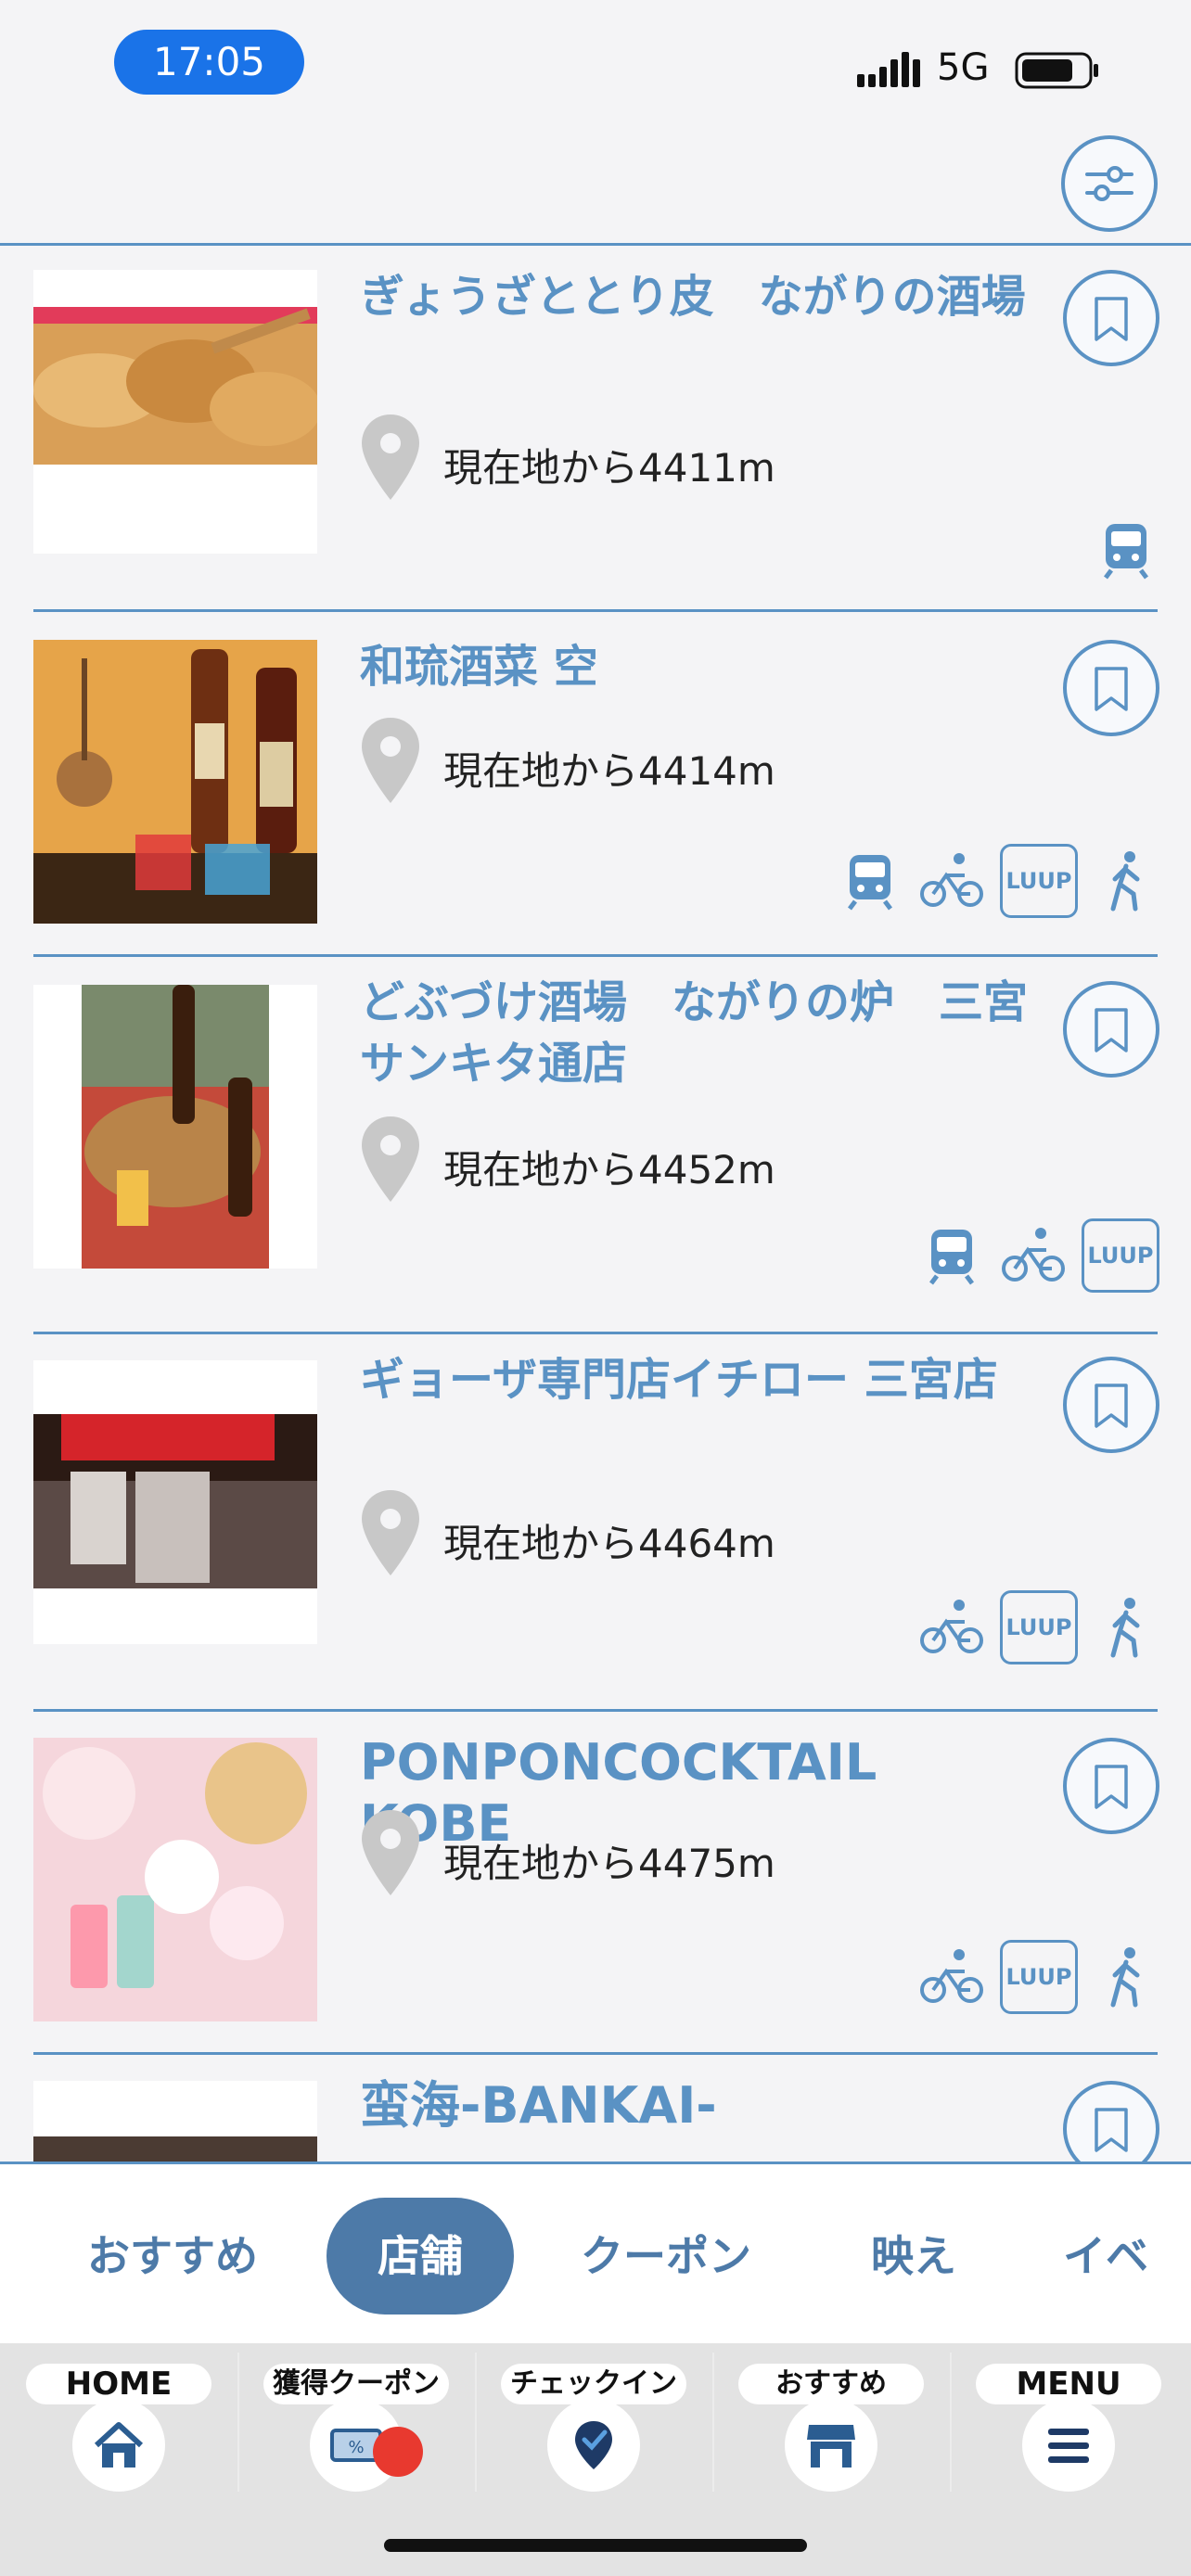 The width and height of the screenshot is (1191, 2576). I want to click on cellular-signal-icon, so click(888, 69).